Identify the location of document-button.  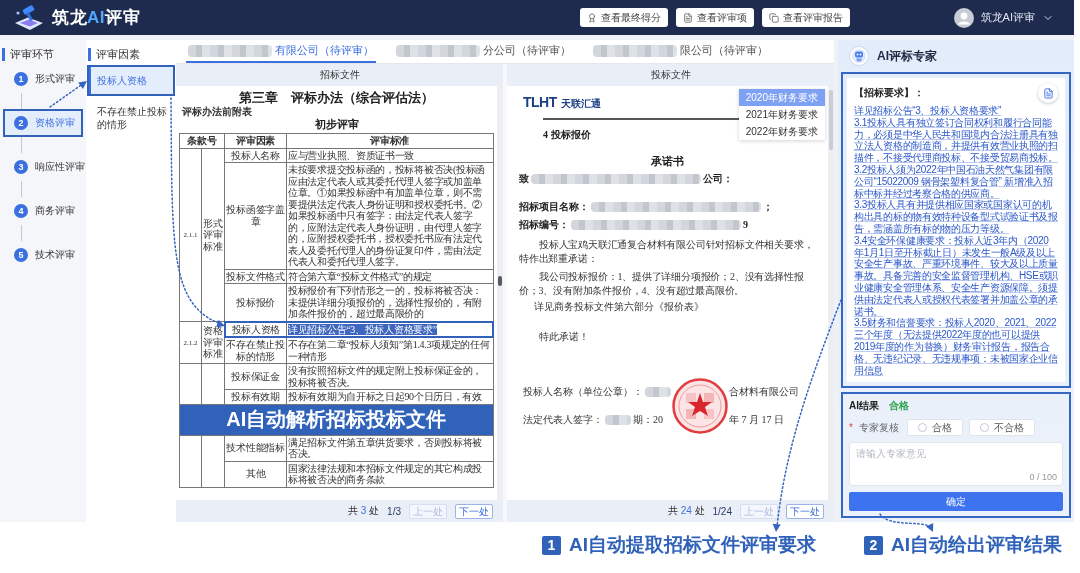
(1048, 93).